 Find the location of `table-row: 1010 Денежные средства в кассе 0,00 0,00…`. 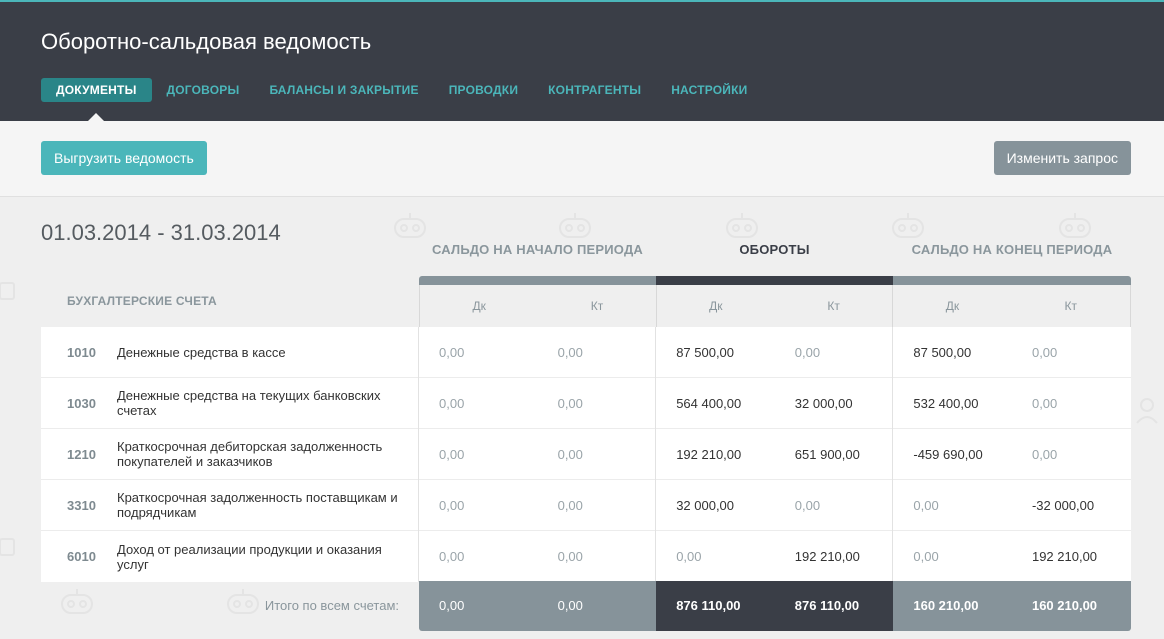

table-row: 1010 Денежные средства в кассе 0,00 0,00… is located at coordinates (586, 352).